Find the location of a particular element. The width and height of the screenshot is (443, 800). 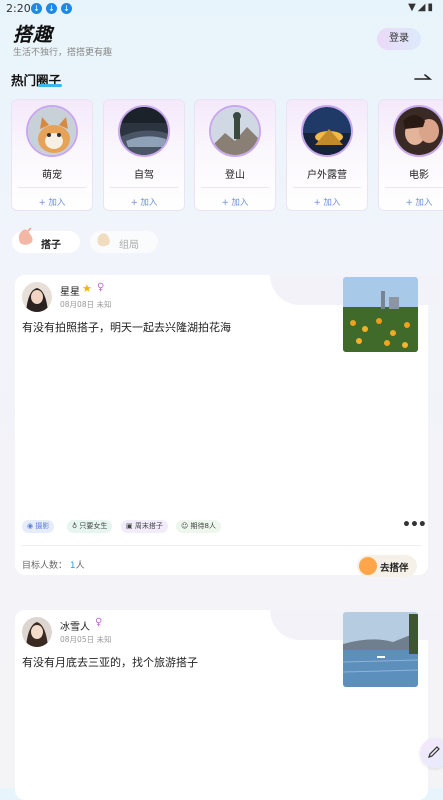

circle-name: 自驾 is located at coordinates (144, 175).